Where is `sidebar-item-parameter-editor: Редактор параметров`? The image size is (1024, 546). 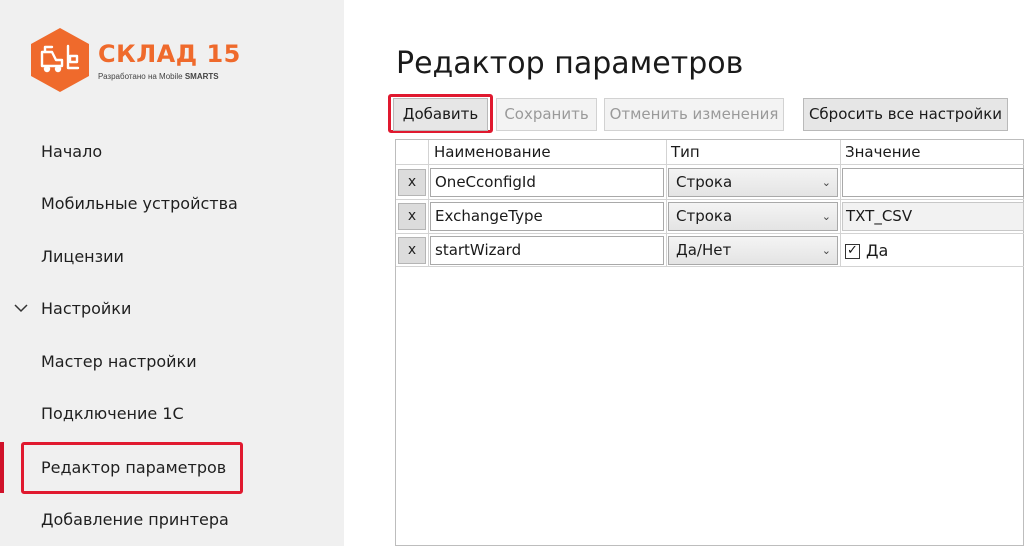
sidebar-item-parameter-editor: Редактор параметров is located at coordinates (133, 467).